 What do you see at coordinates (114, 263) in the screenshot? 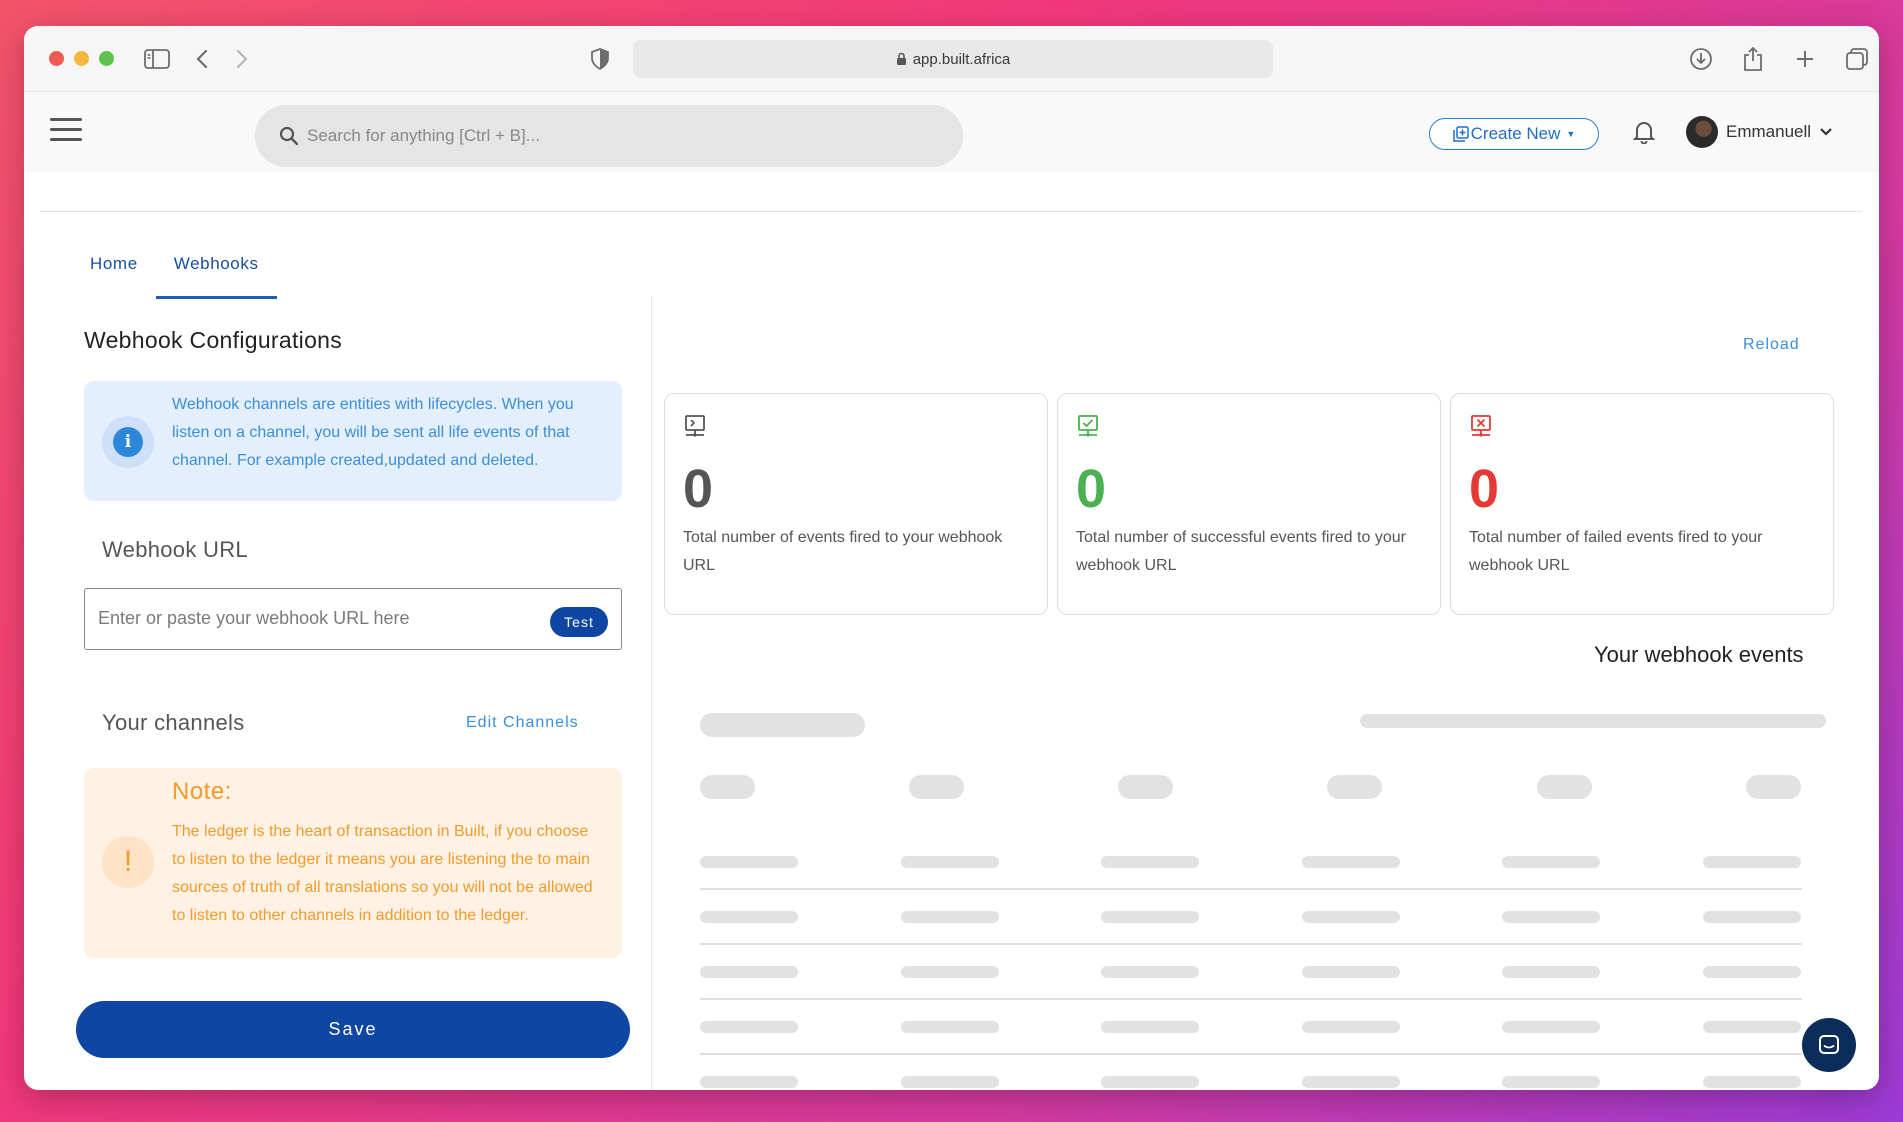
I see `tab-home-label: Home` at bounding box center [114, 263].